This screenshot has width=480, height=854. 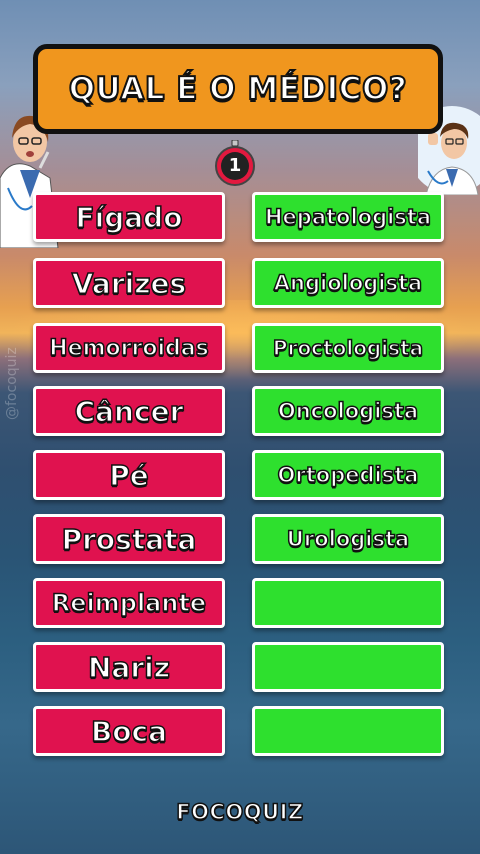 I want to click on organ-label: Boca, so click(x=129, y=731).